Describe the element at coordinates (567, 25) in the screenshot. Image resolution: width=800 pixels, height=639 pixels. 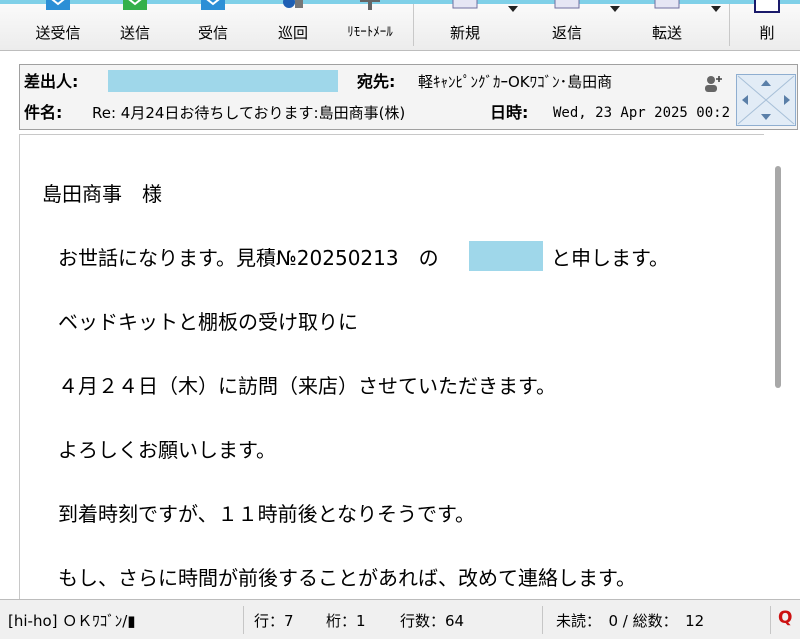
I see `reply-button: 返信` at that location.